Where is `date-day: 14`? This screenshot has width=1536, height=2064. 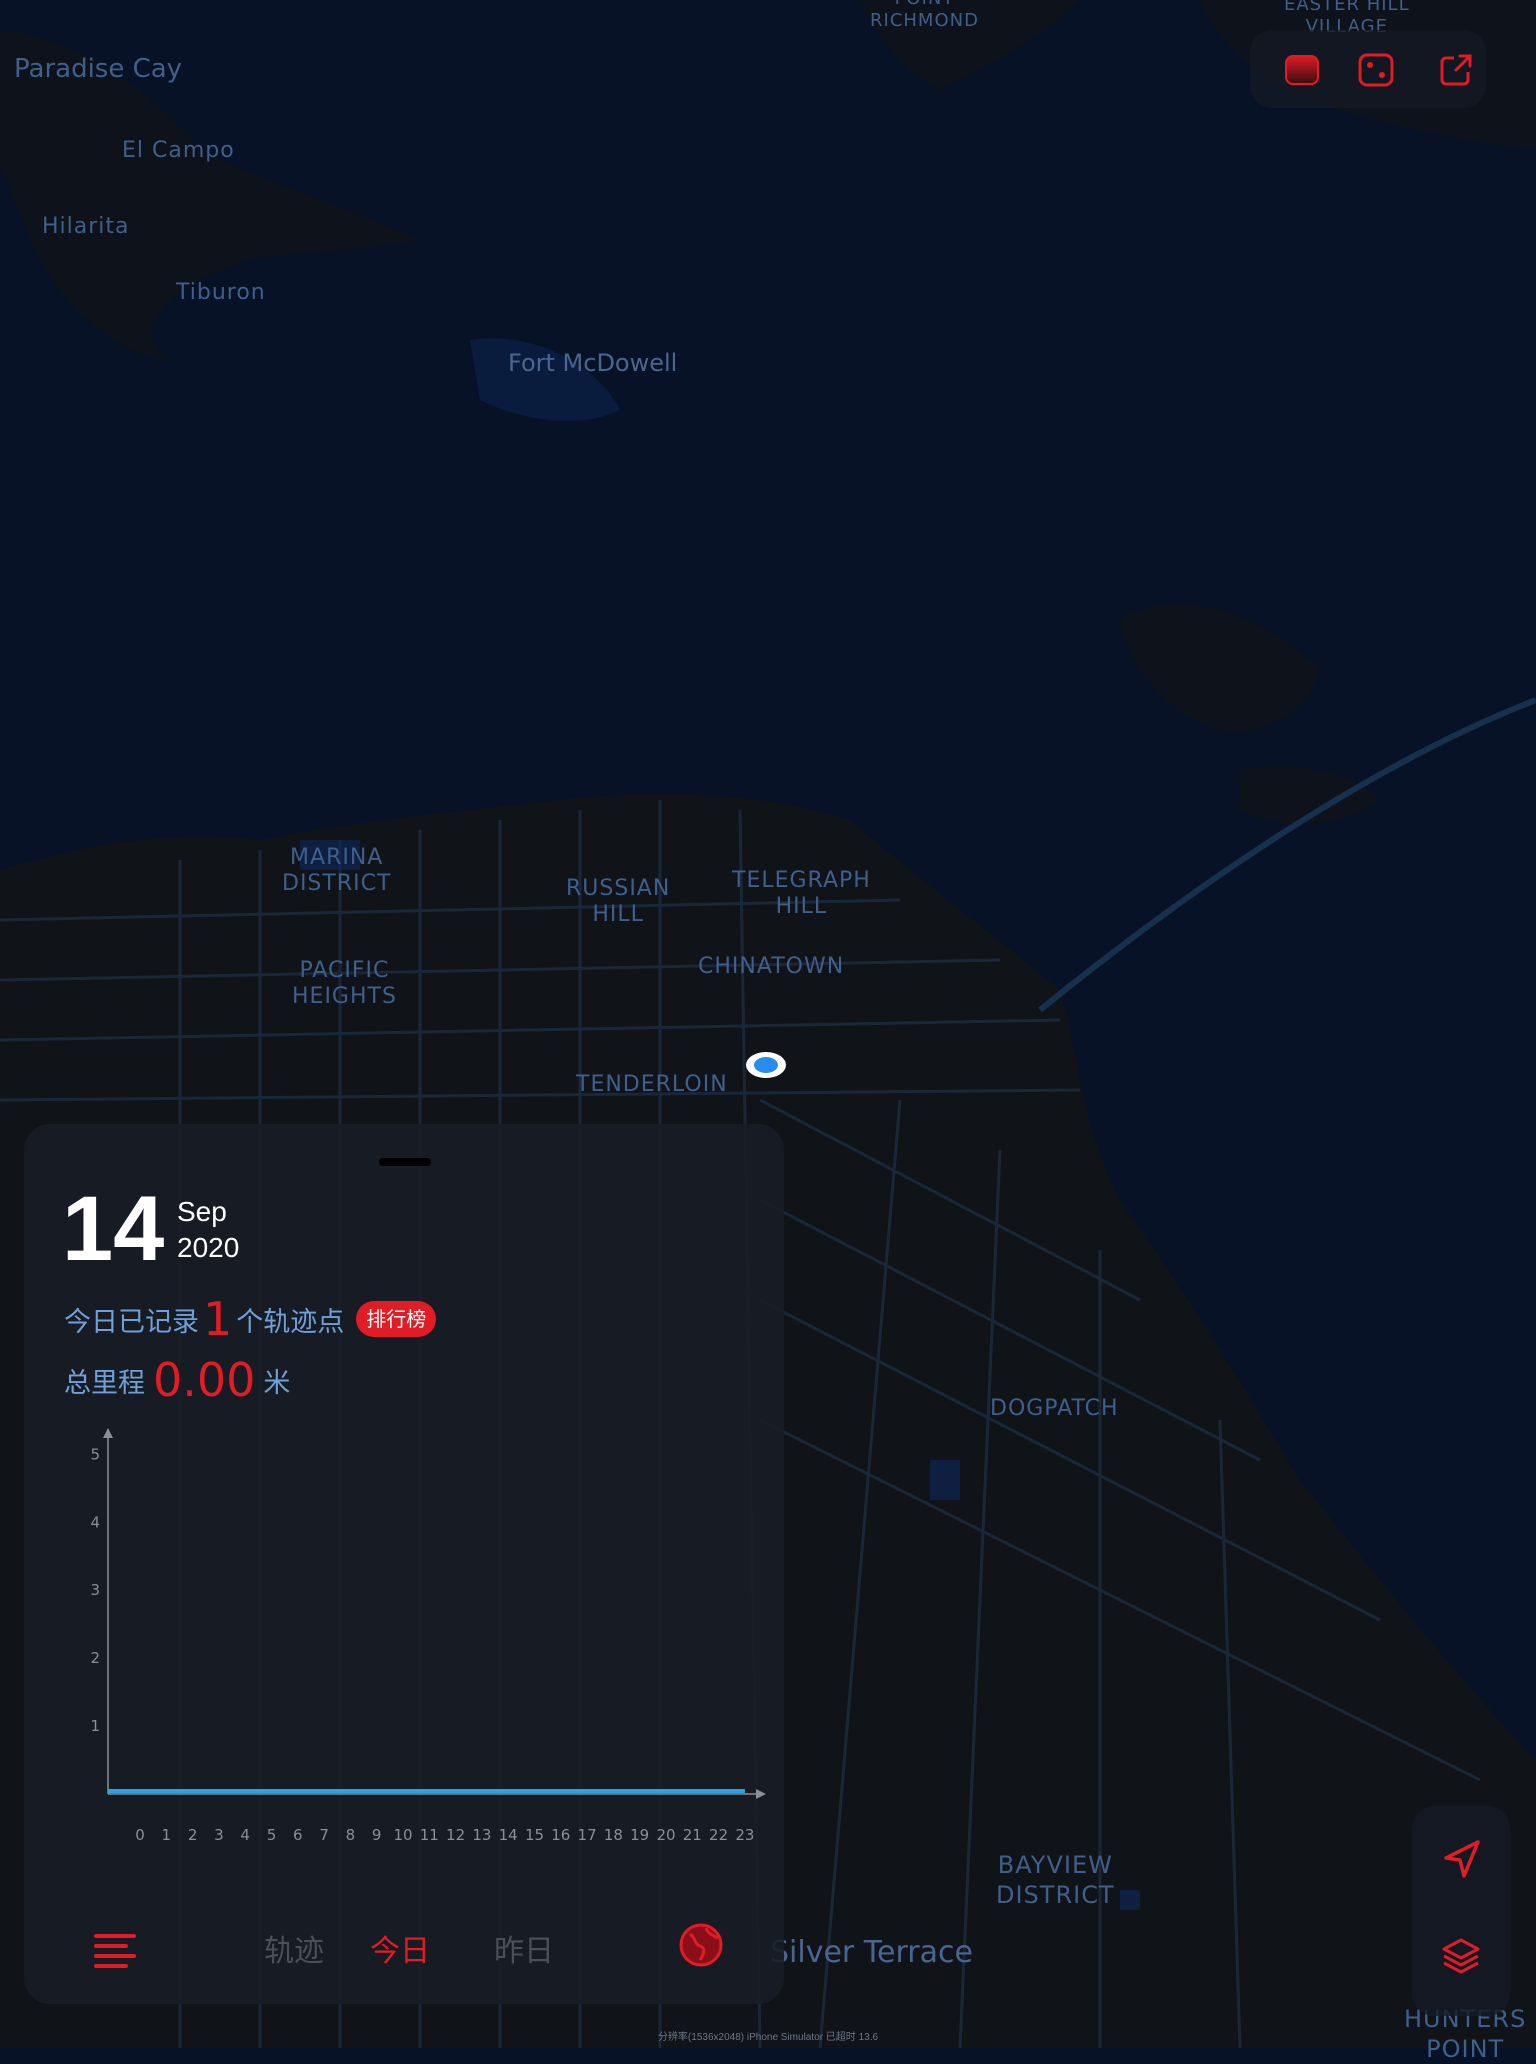
date-day: 14 is located at coordinates (113, 1229).